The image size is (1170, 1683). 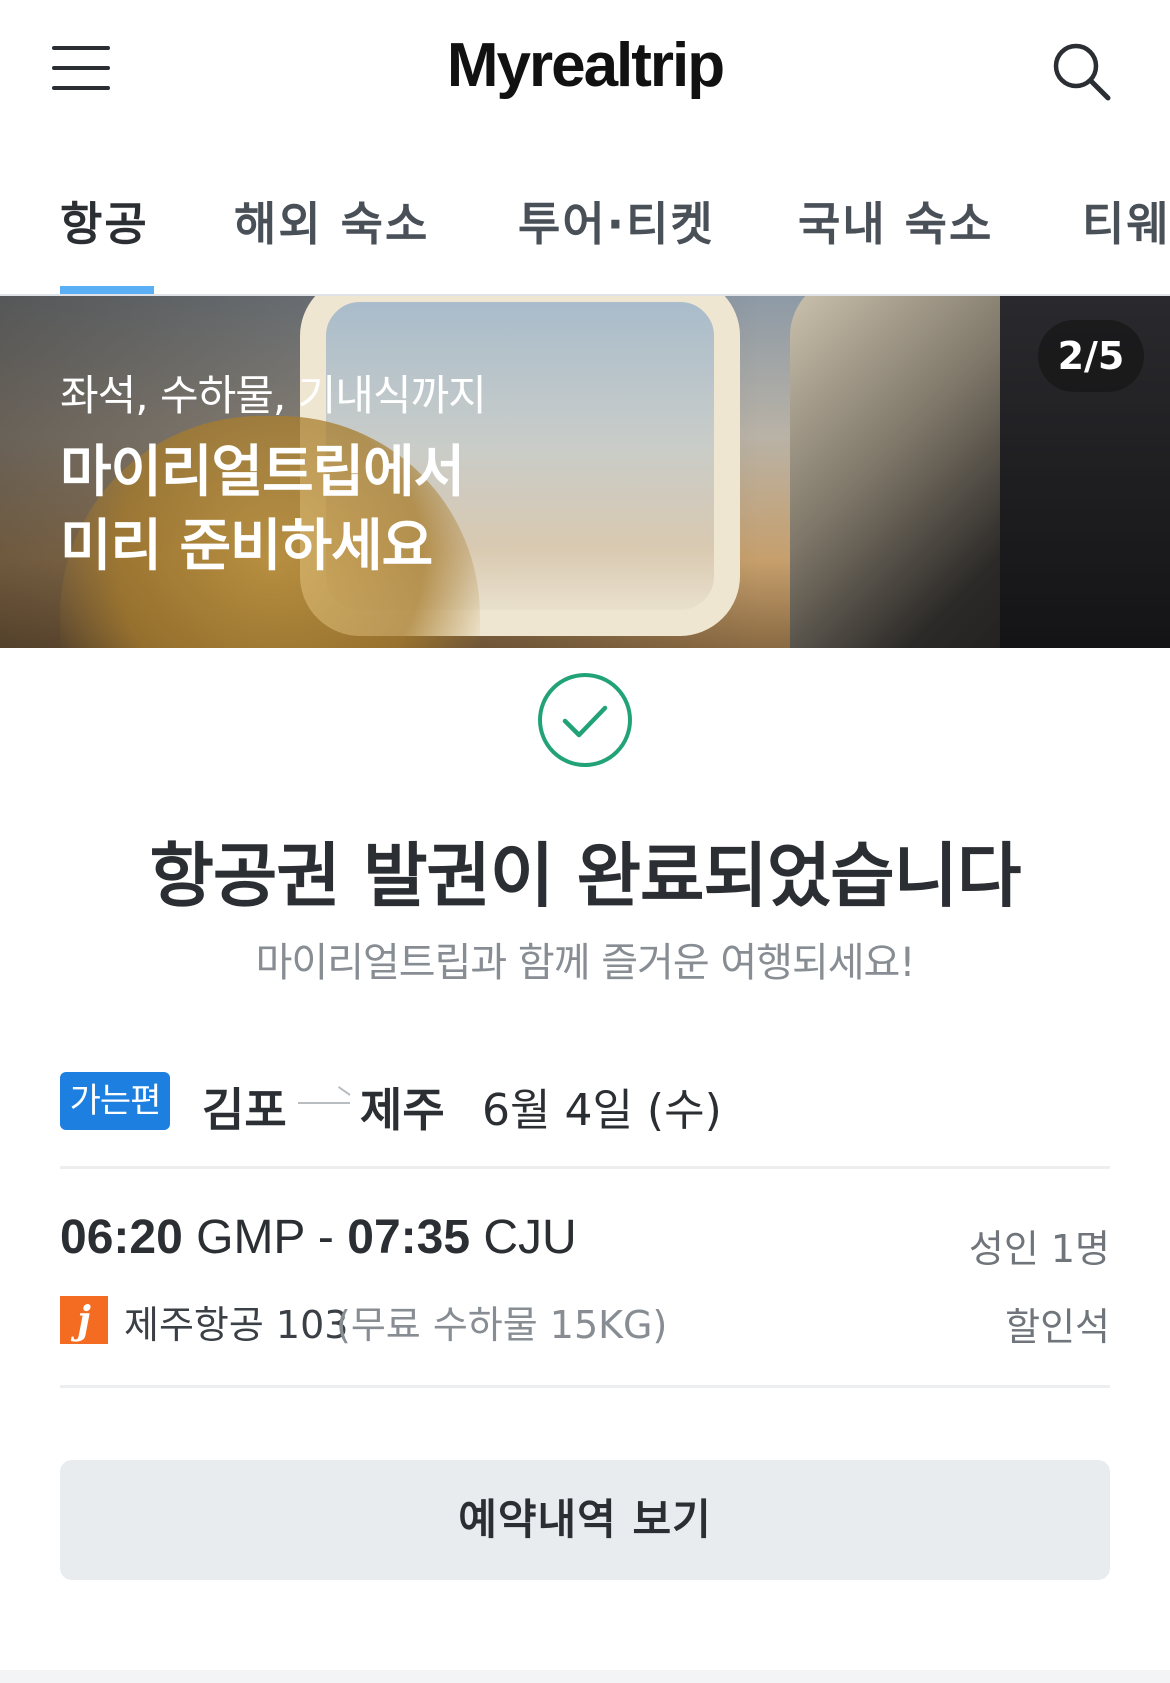 What do you see at coordinates (585, 876) in the screenshot?
I see `confirmation-title: 항공권 발권이 완료되었습니다` at bounding box center [585, 876].